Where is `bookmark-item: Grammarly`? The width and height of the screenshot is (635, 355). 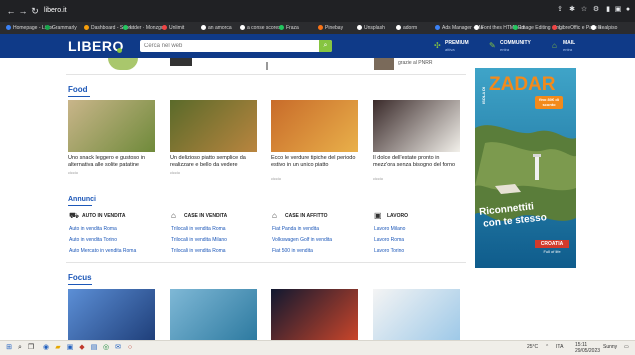 bookmark-item: Grammarly is located at coordinates (61, 28).